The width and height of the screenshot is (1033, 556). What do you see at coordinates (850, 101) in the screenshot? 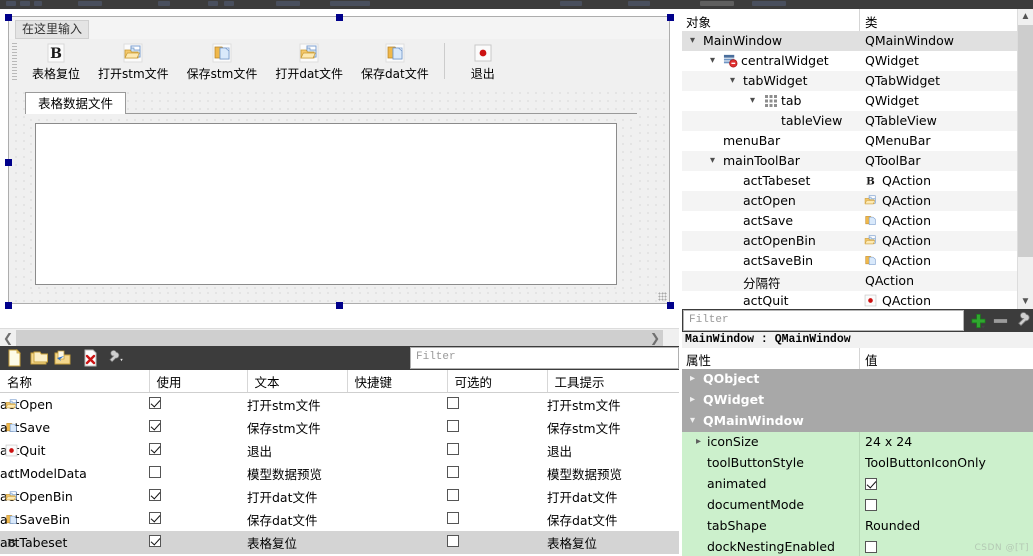
I see `tree-item-tab: ▾ tab QWidget` at bounding box center [850, 101].